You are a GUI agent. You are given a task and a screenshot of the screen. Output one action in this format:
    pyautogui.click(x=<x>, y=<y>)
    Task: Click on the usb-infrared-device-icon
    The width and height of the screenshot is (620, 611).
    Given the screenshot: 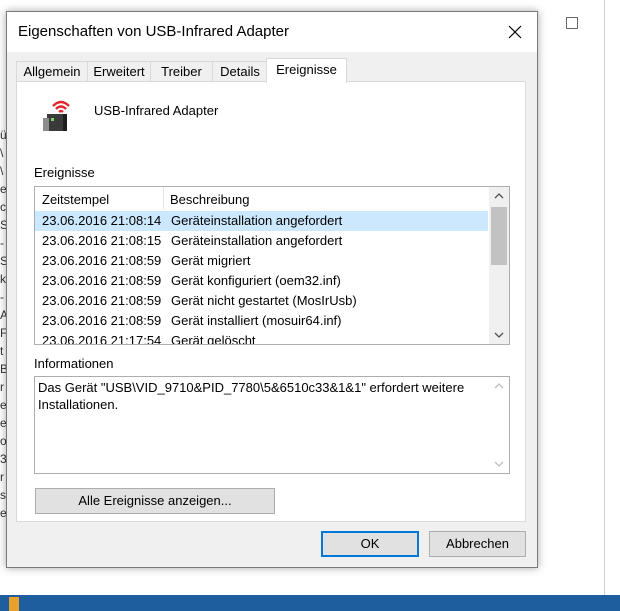 What is the action you would take?
    pyautogui.click(x=56, y=115)
    